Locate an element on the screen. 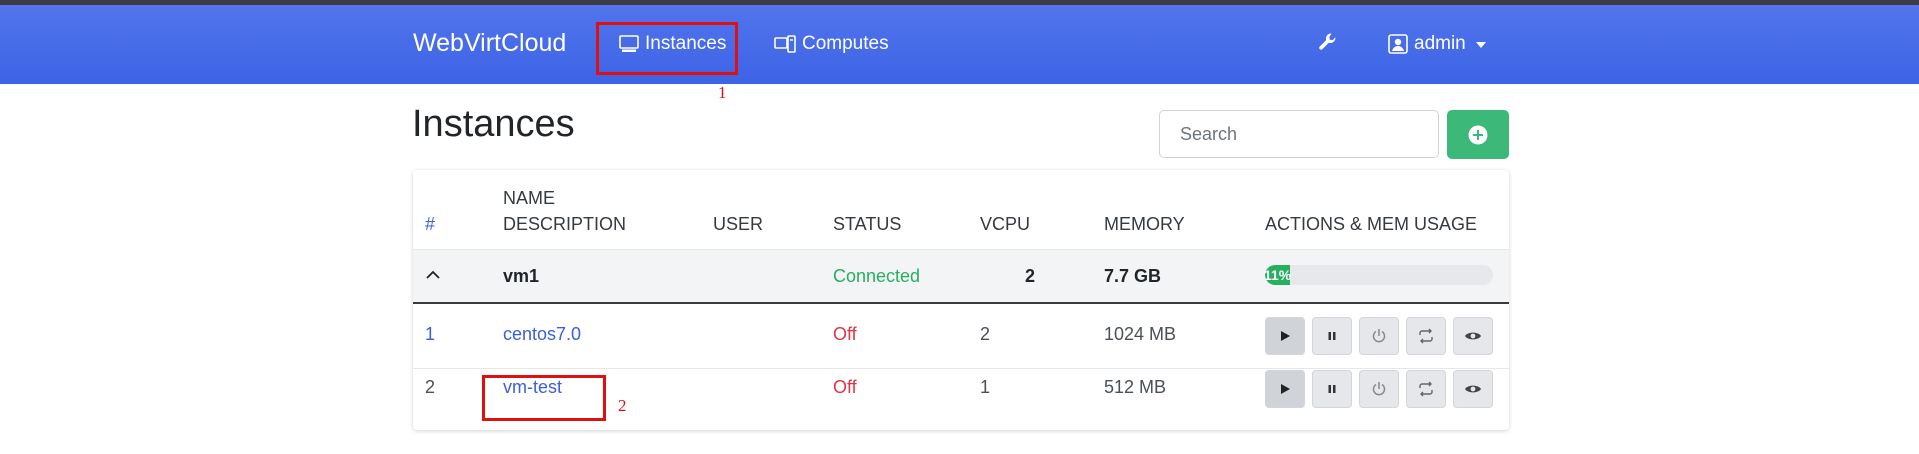 The height and width of the screenshot is (454, 1919). row-2-status: Off is located at coordinates (845, 387).